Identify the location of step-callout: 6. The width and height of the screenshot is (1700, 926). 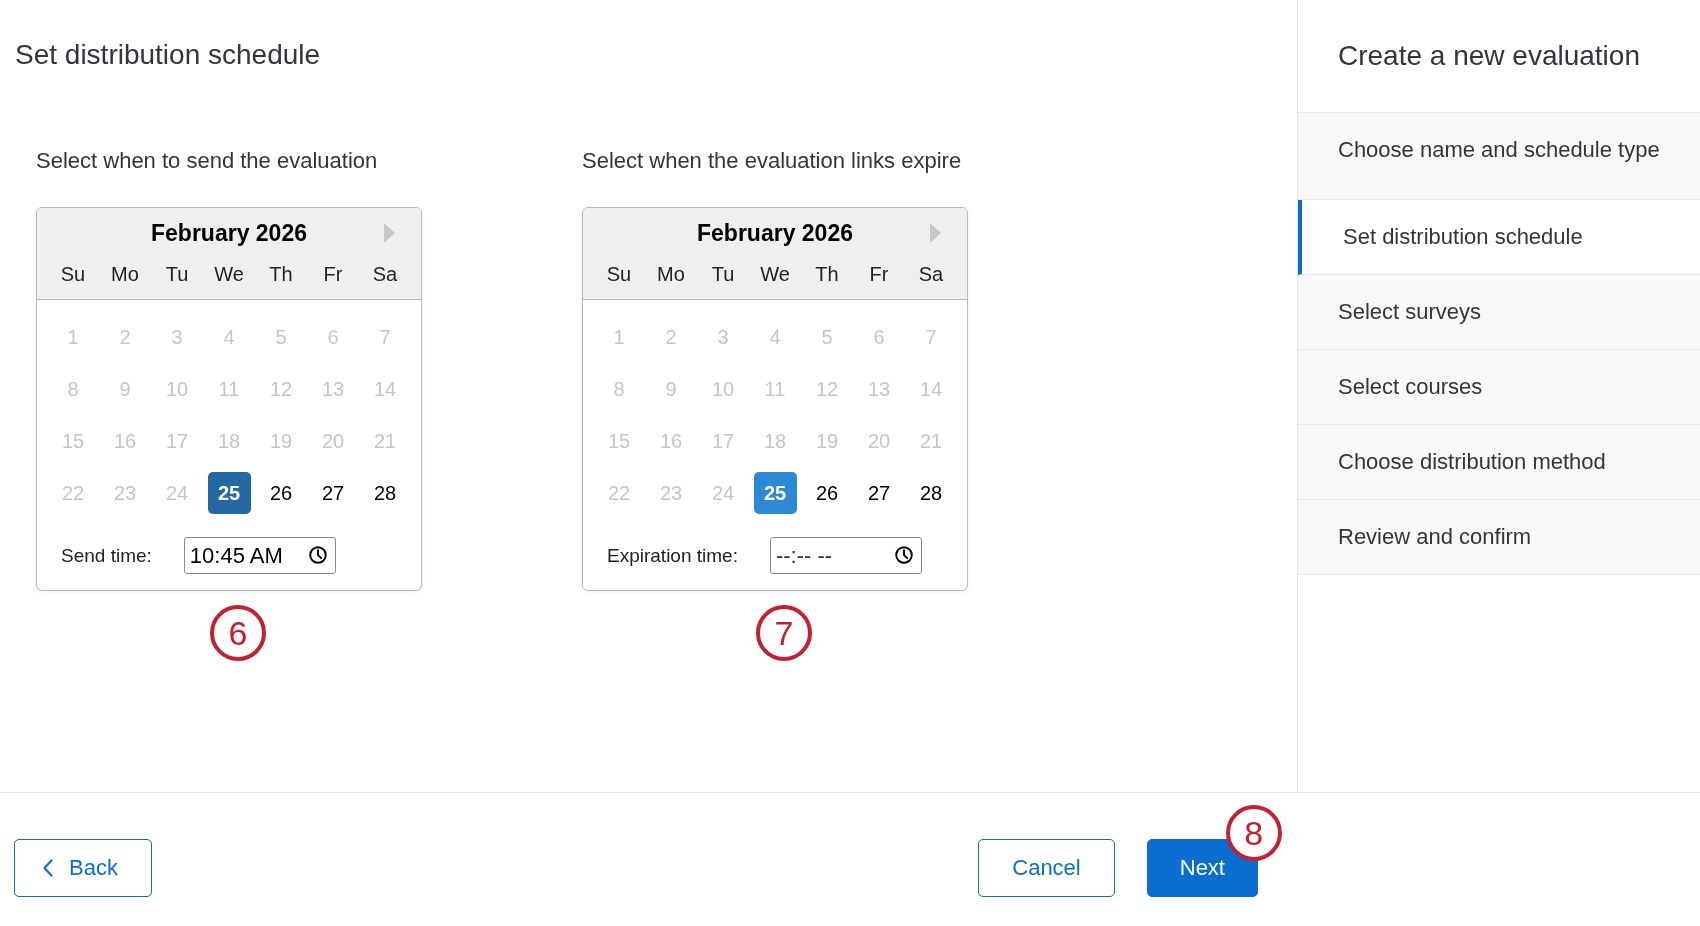
(238, 633).